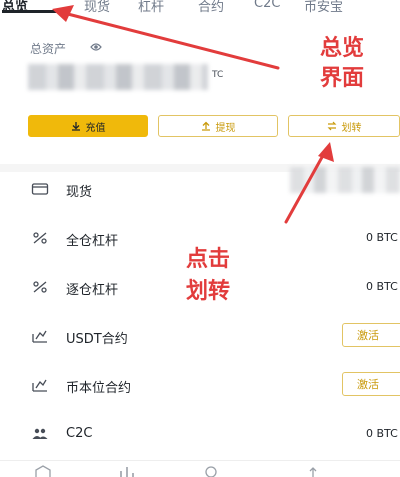 The height and width of the screenshot is (477, 400). I want to click on tab-earn: 币安宝, so click(323, 7).